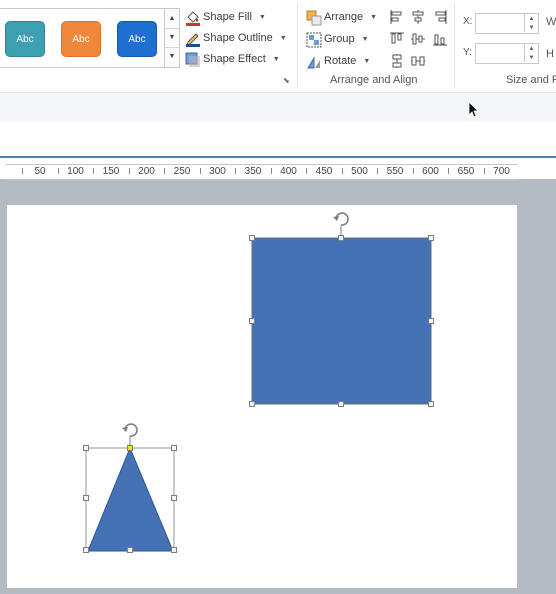 The width and height of the screenshot is (556, 594). Describe the element at coordinates (374, 80) in the screenshot. I see `arrange-align-group-label: Arrange and Align` at that location.